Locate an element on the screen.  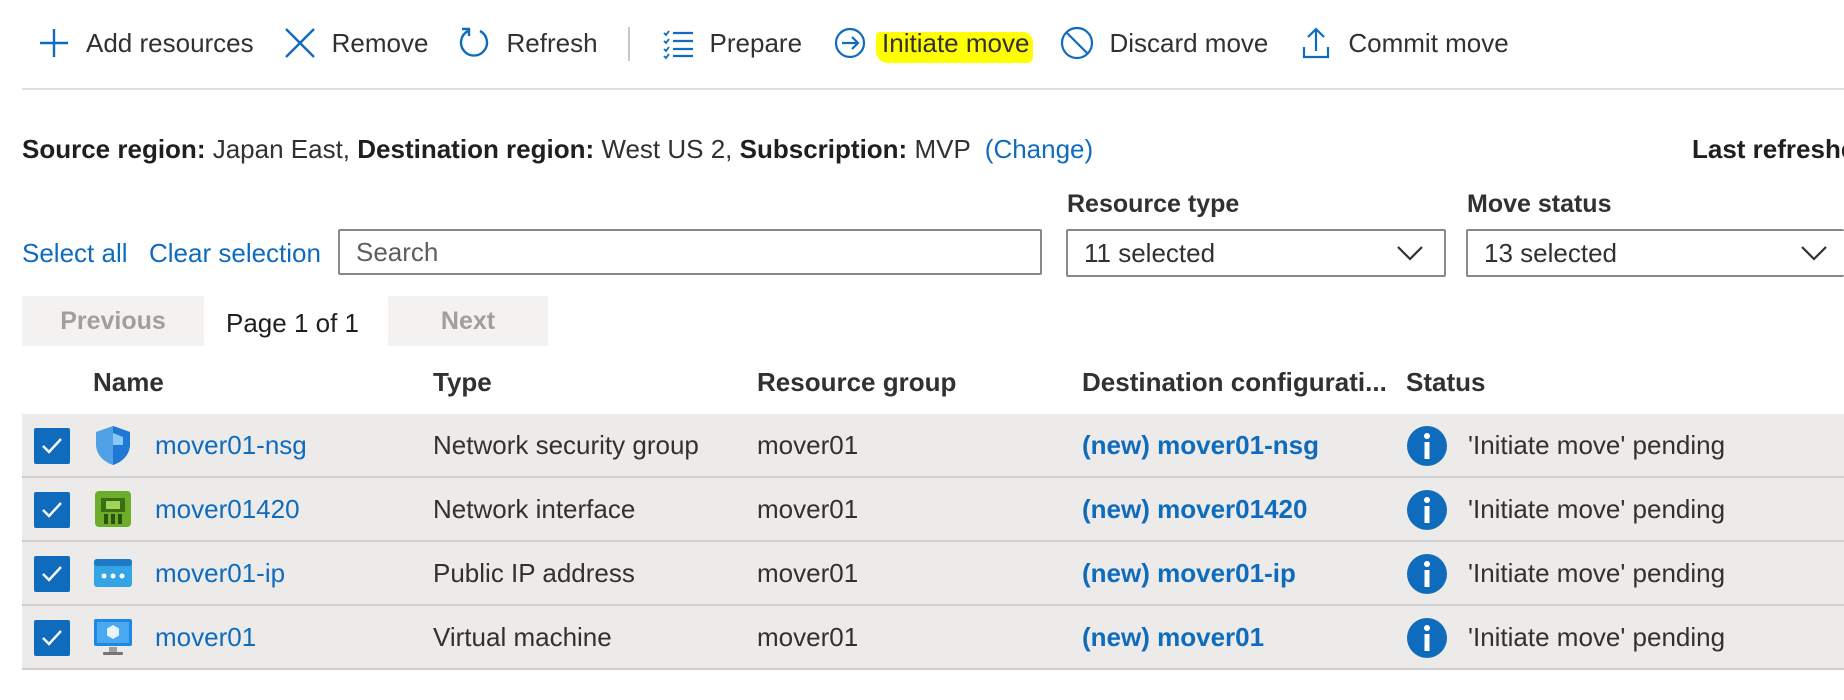
change-link: (Change) is located at coordinates (1039, 149).